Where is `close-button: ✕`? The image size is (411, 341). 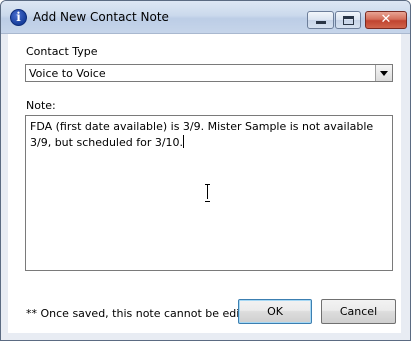
close-button: ✕ is located at coordinates (386, 20).